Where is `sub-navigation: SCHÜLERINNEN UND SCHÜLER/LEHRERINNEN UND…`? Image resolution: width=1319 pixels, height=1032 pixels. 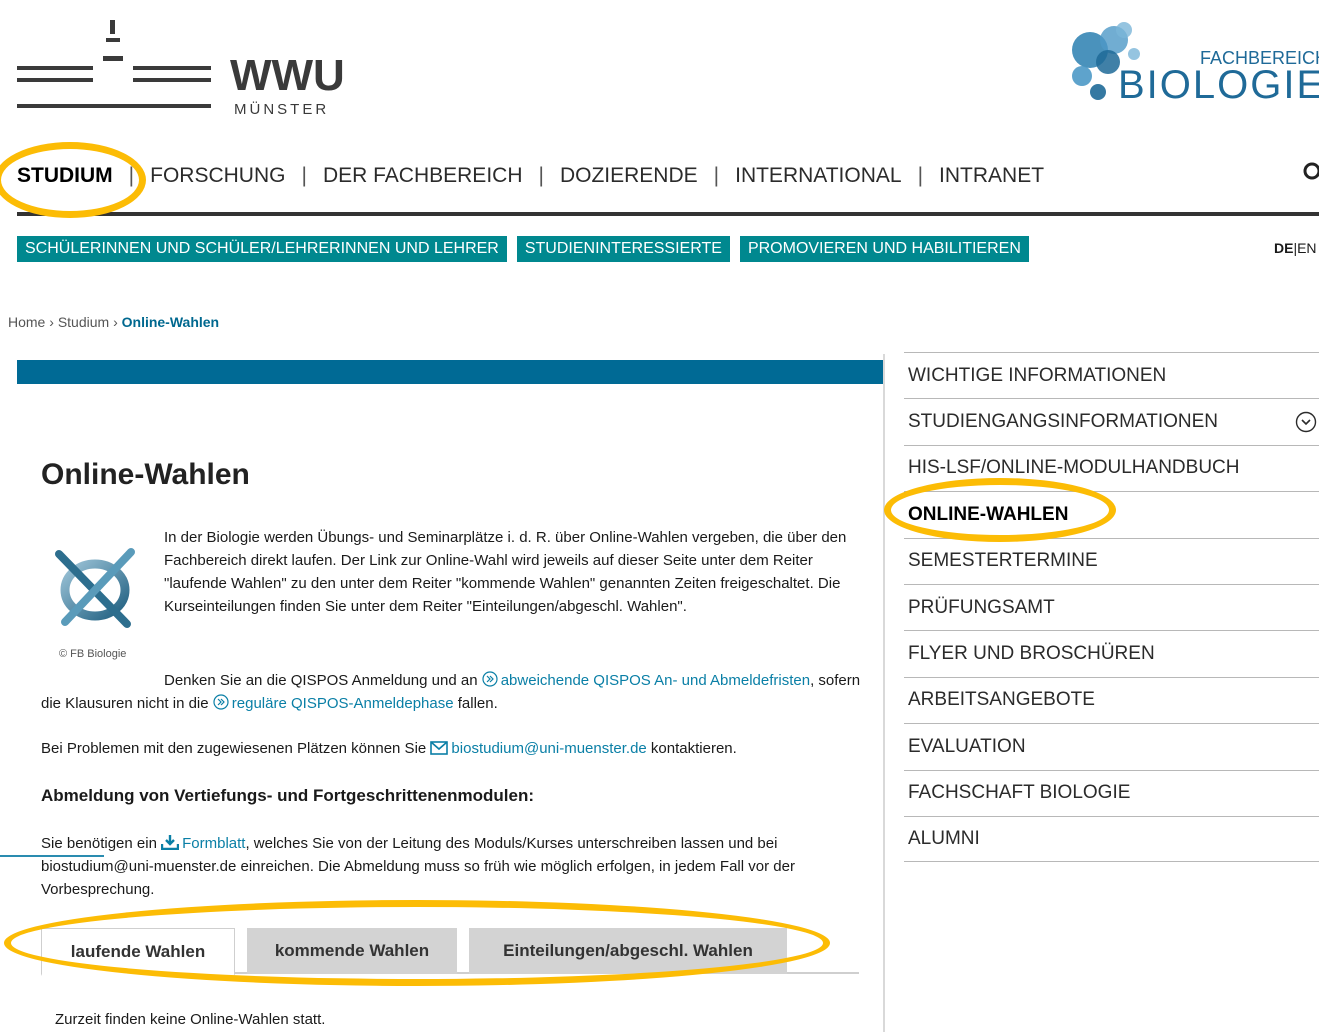
sub-navigation: SCHÜLERINNEN UND SCHÜLER/LEHRERINNEN UND… is located at coordinates (523, 249).